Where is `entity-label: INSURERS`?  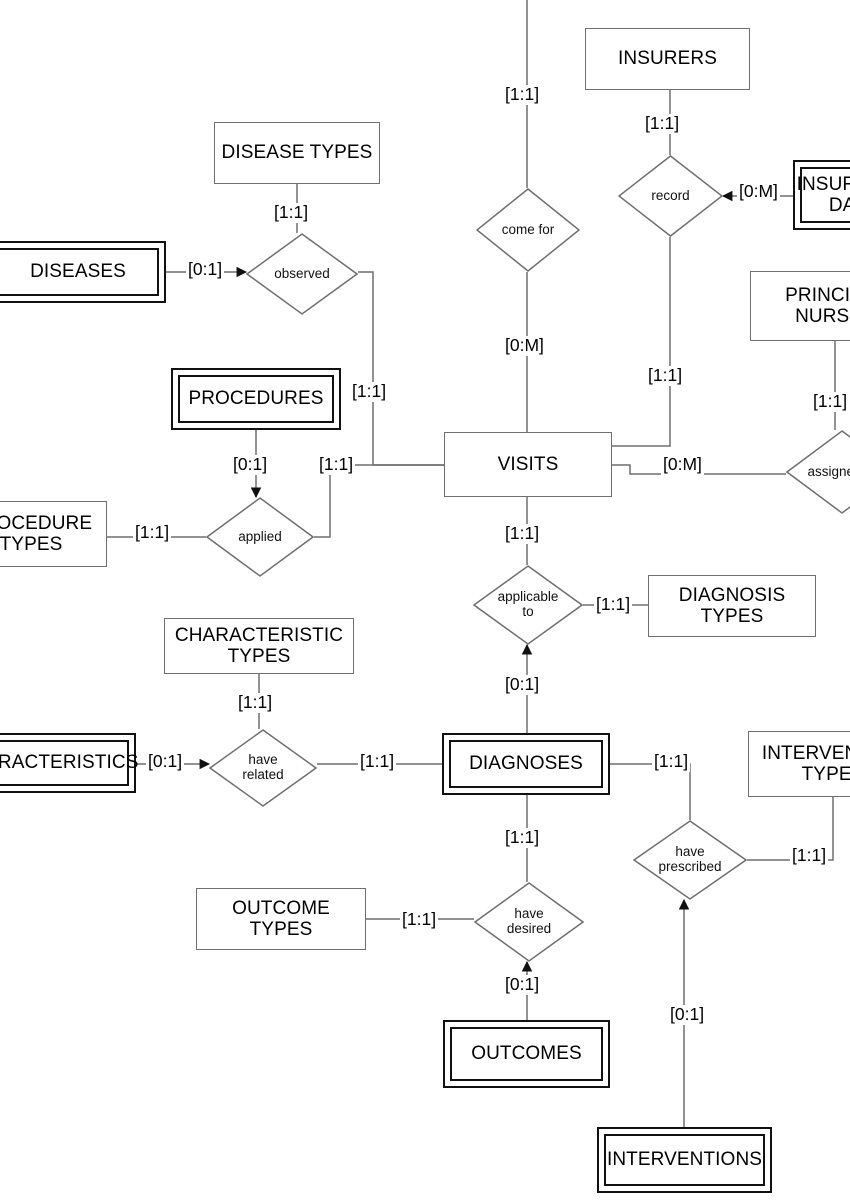
entity-label: INSURERS is located at coordinates (667, 59).